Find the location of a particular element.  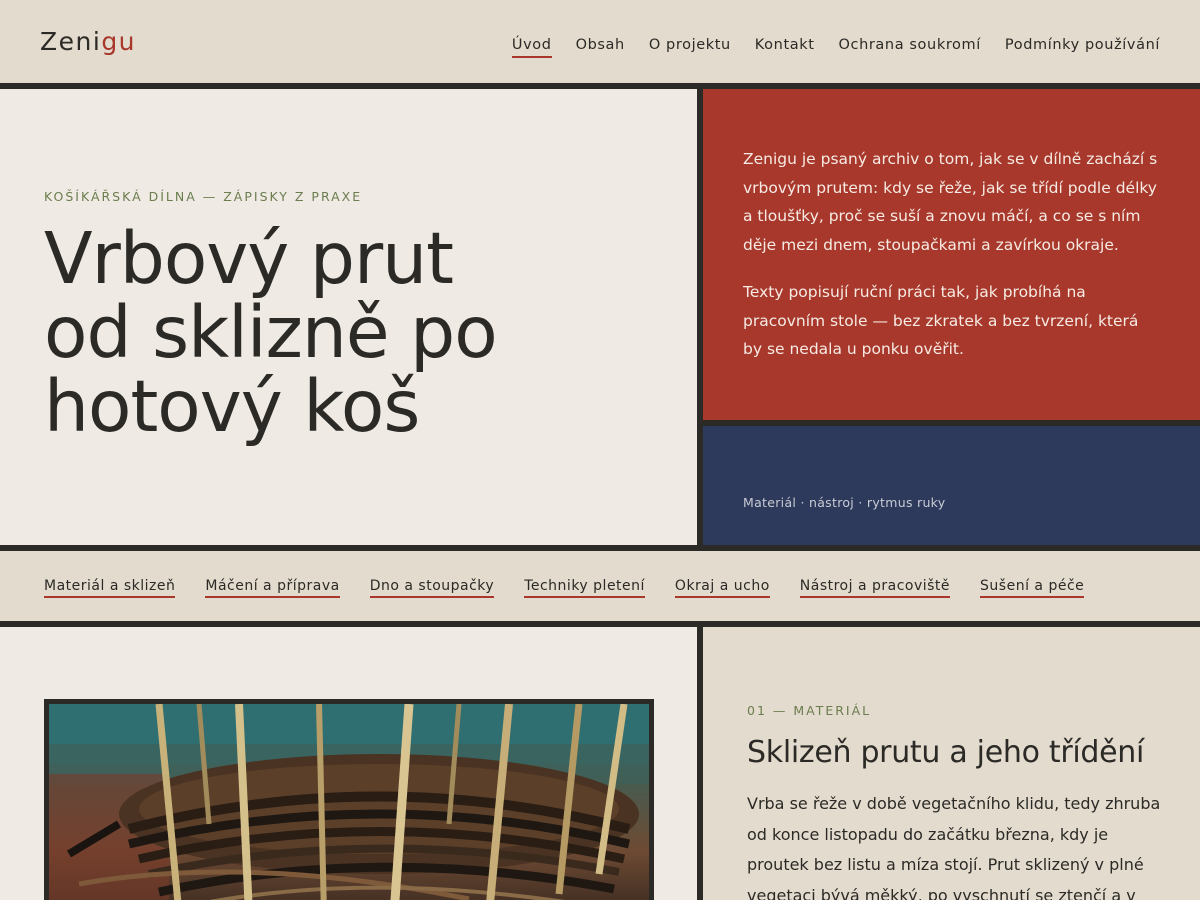

nav-ochrana-soukromi: Ochrana soukromí is located at coordinates (910, 47).